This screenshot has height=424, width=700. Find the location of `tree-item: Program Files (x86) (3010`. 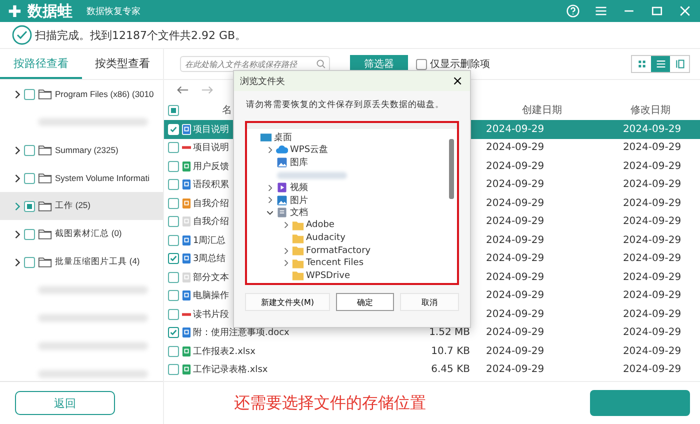

tree-item: Program Files (x86) (3010 is located at coordinates (81, 94).